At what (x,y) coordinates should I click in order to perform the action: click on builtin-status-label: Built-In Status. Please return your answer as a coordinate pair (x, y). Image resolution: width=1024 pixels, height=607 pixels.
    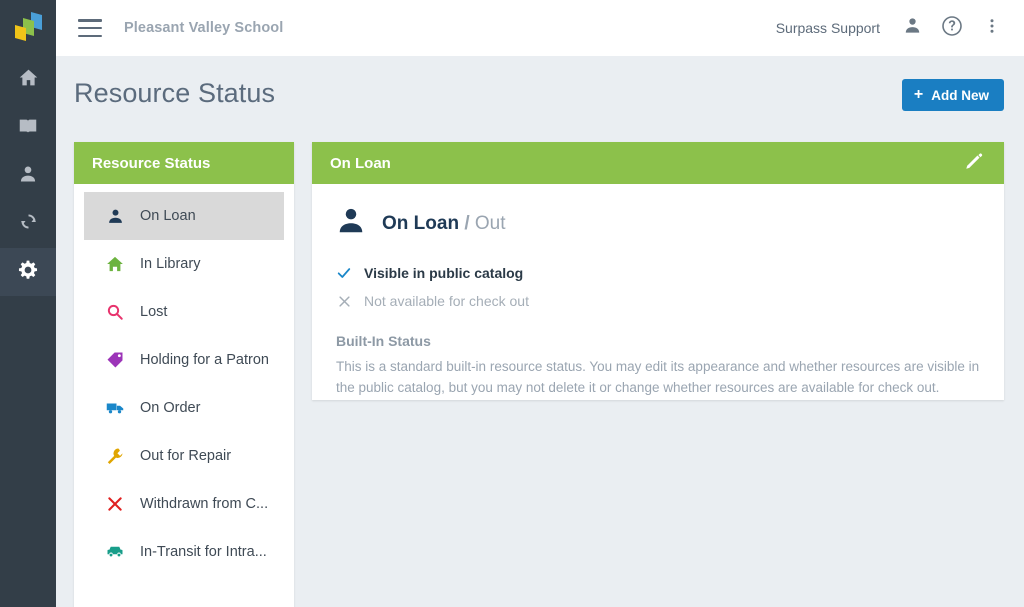
    Looking at the image, I should click on (383, 341).